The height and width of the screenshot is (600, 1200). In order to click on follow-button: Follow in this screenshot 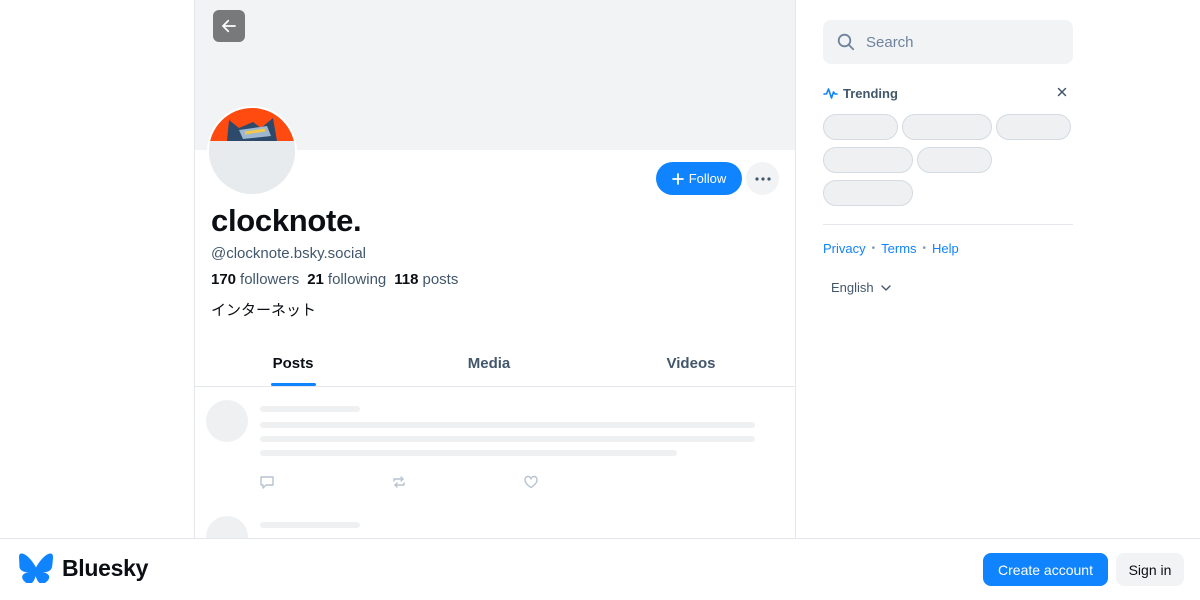, I will do `click(699, 178)`.